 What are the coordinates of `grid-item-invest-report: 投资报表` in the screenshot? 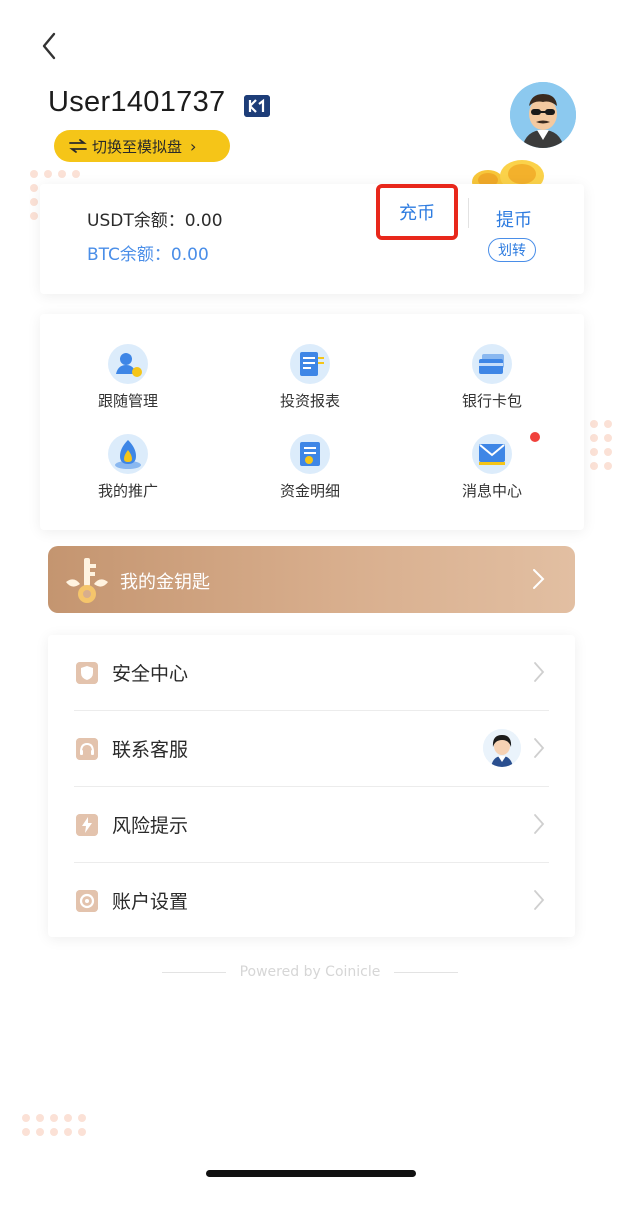 It's located at (310, 376).